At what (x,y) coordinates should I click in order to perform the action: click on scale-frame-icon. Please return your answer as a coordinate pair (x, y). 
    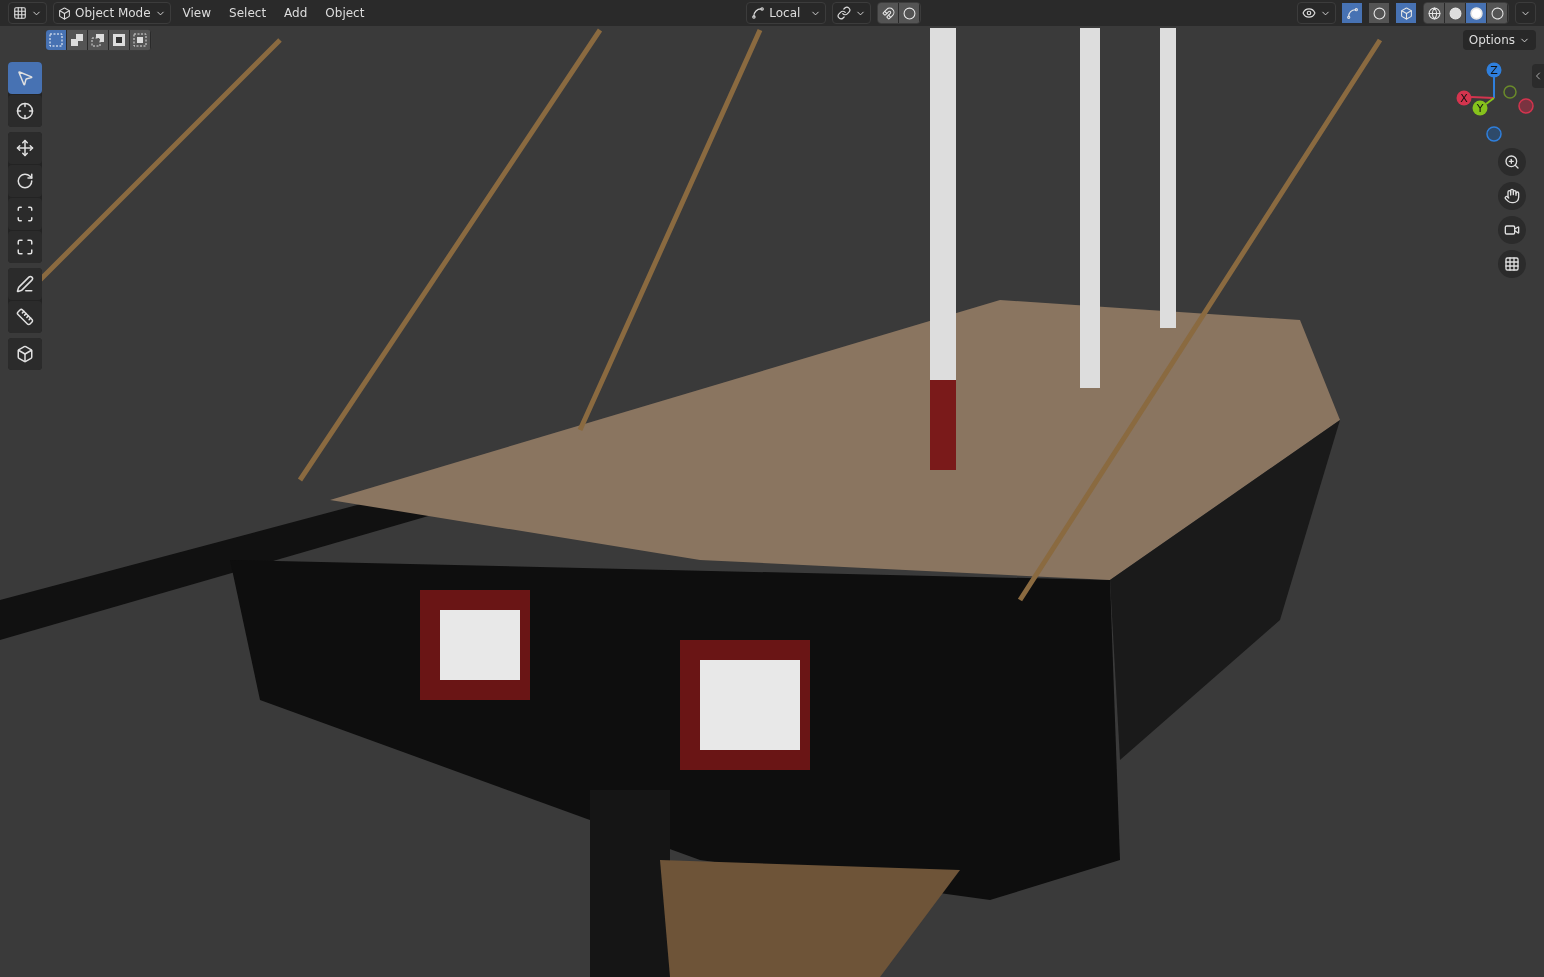
    Looking at the image, I should click on (25, 214).